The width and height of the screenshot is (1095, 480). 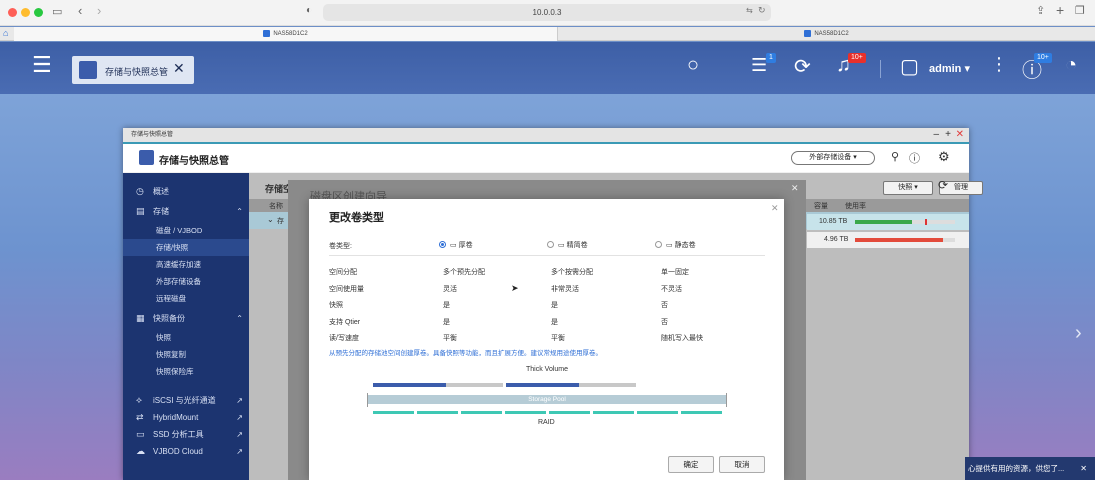 I want to click on window-header: 存储与快照总管 外部存储设备 ▾ ⚲ ⓘ ⚙, so click(x=546, y=157).